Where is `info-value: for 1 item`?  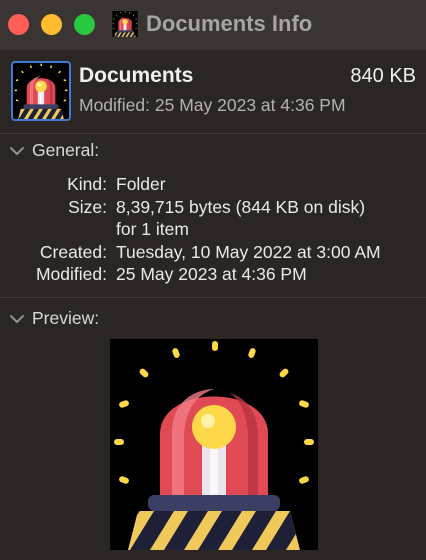
info-value: for 1 item is located at coordinates (152, 229).